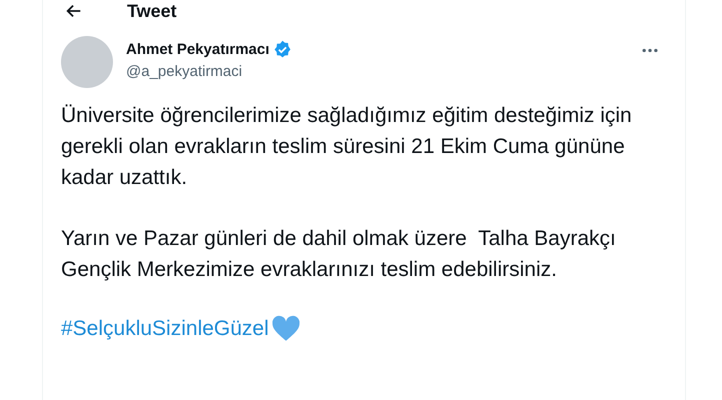  Describe the element at coordinates (152, 11) in the screenshot. I see `page-title: Tweet` at that location.